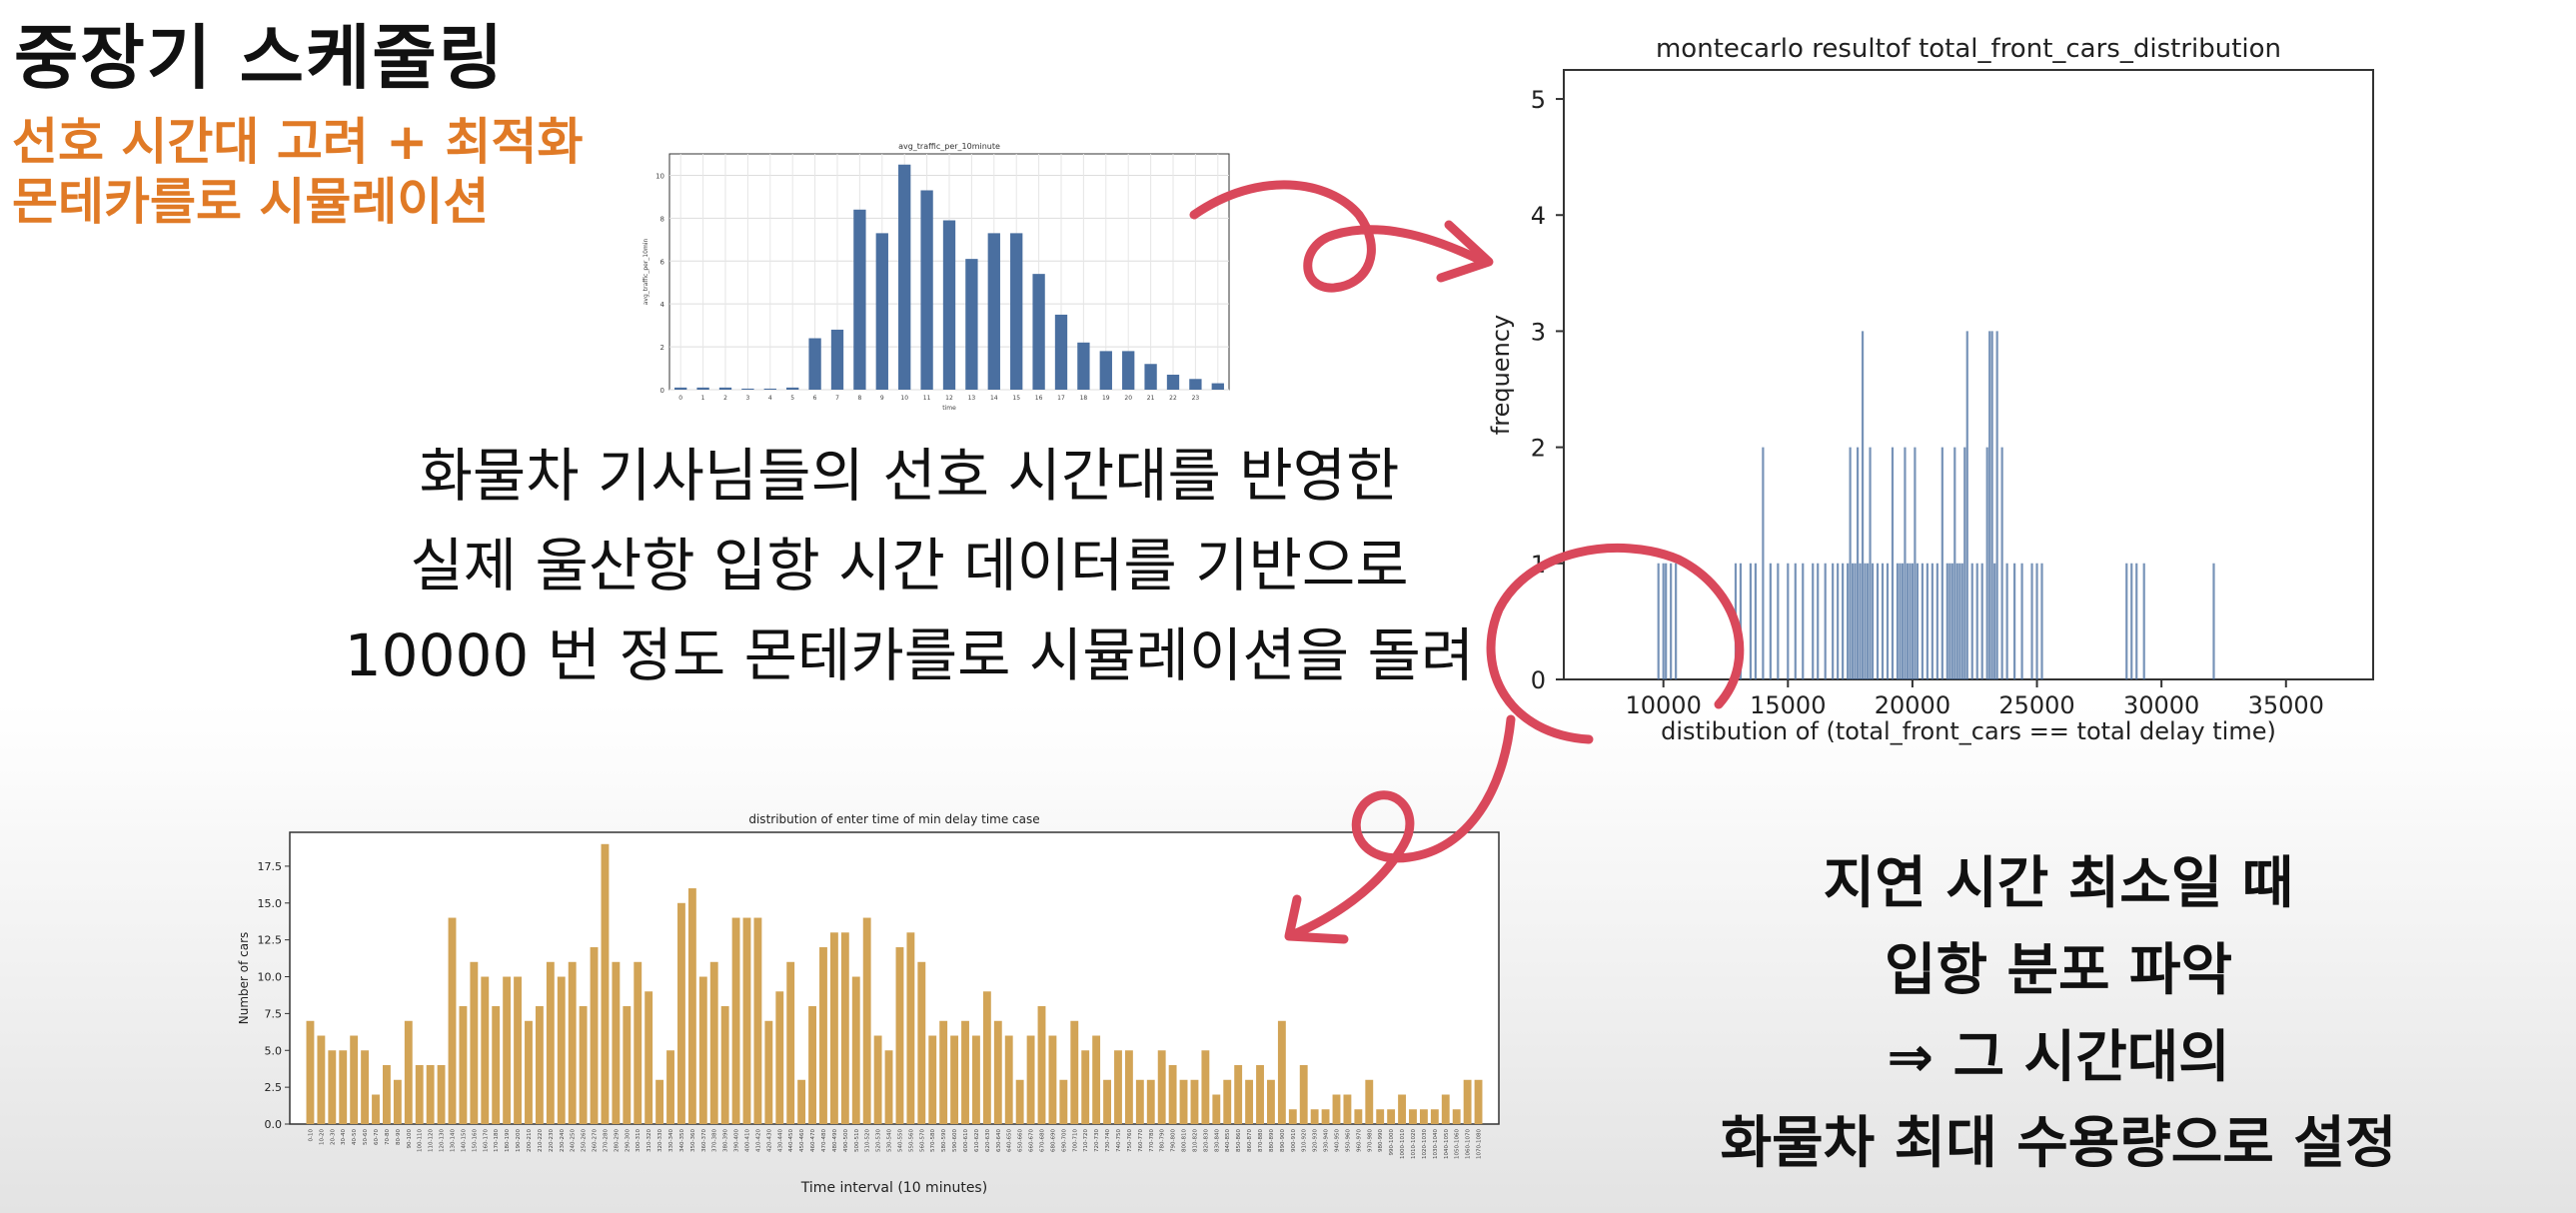 The width and height of the screenshot is (2576, 1213). What do you see at coordinates (1414, 1144) in the screenshot?
I see `x-tick-label: 1010-1020` at bounding box center [1414, 1144].